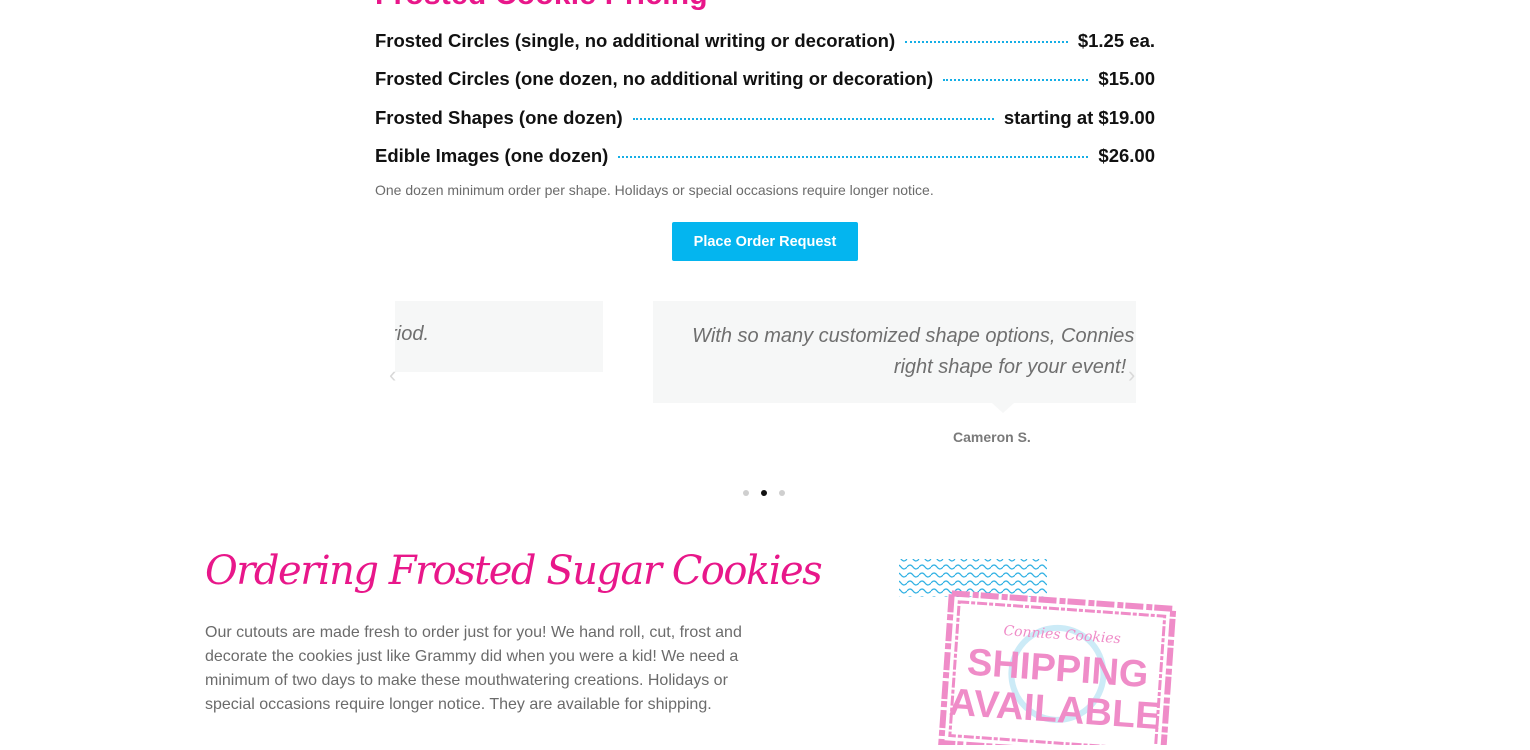 The height and width of the screenshot is (750, 1530). Describe the element at coordinates (1126, 155) in the screenshot. I see `price-item-value: $26.00` at that location.